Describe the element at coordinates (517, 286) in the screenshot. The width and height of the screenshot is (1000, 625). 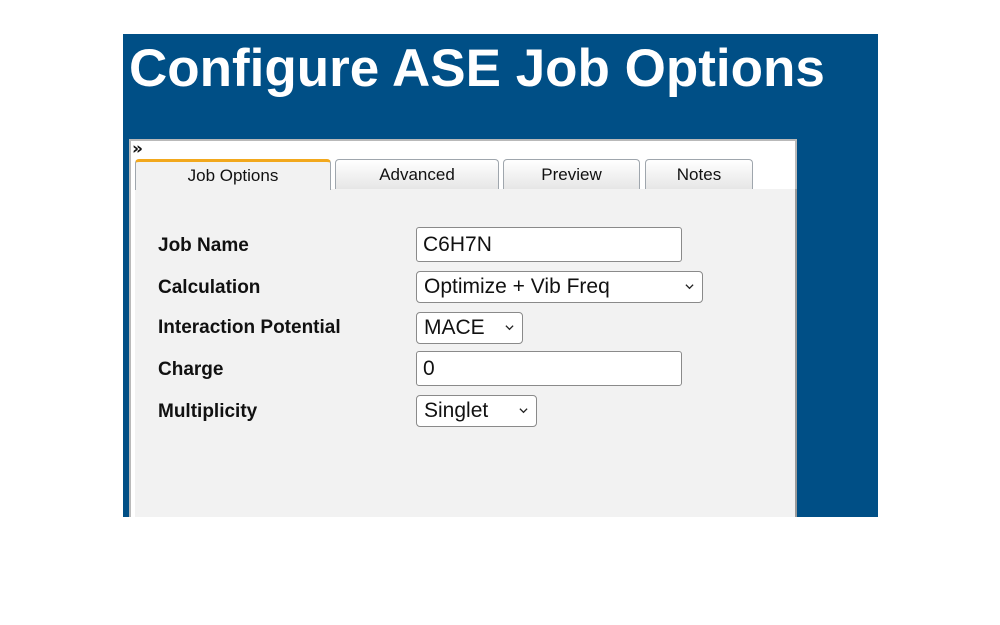
I see `calculation-select-value: Optimize + Vib Freq` at that location.